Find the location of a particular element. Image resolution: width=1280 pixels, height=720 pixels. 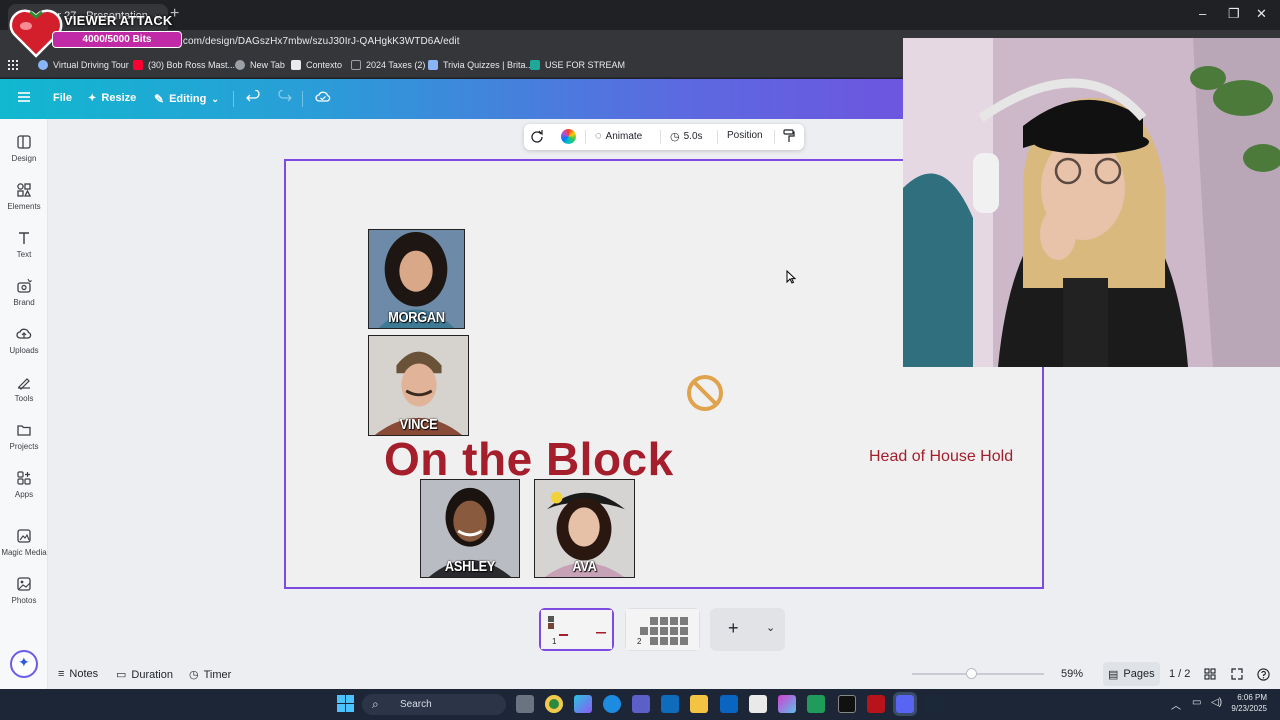

bookmark-virtual-driving-tour: Virtual Driving Tour is located at coordinates (83, 65).